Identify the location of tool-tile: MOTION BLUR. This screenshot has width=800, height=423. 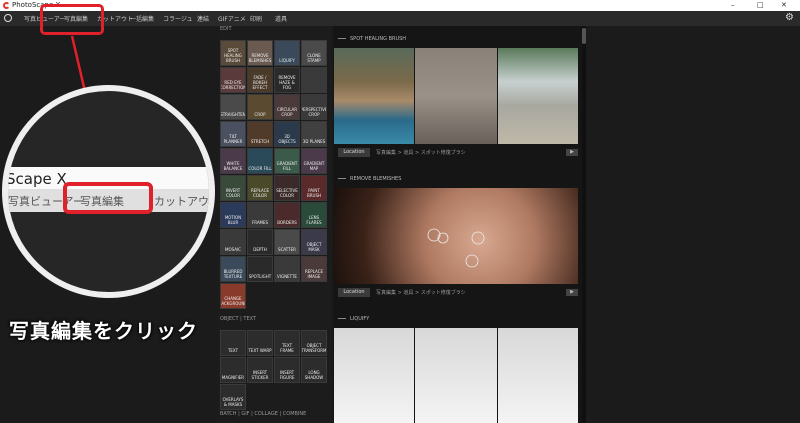
(233, 215).